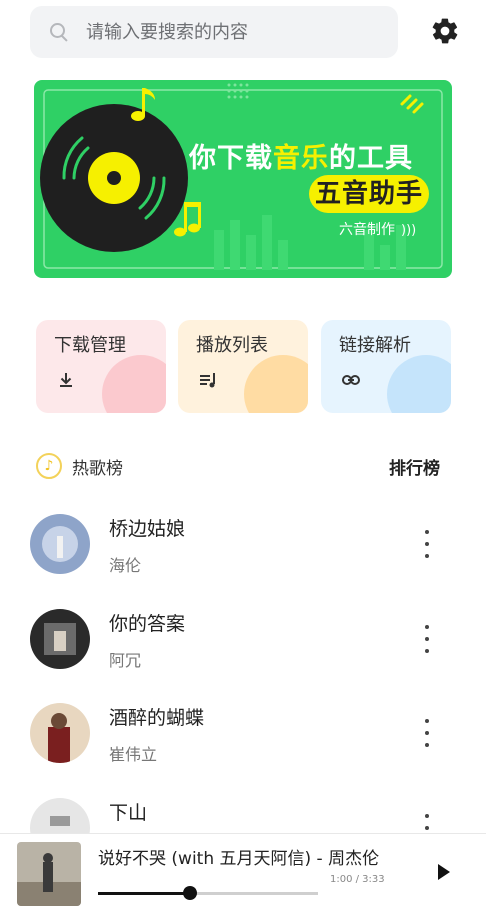  Describe the element at coordinates (207, 380) in the screenshot. I see `playlist-icon` at that location.